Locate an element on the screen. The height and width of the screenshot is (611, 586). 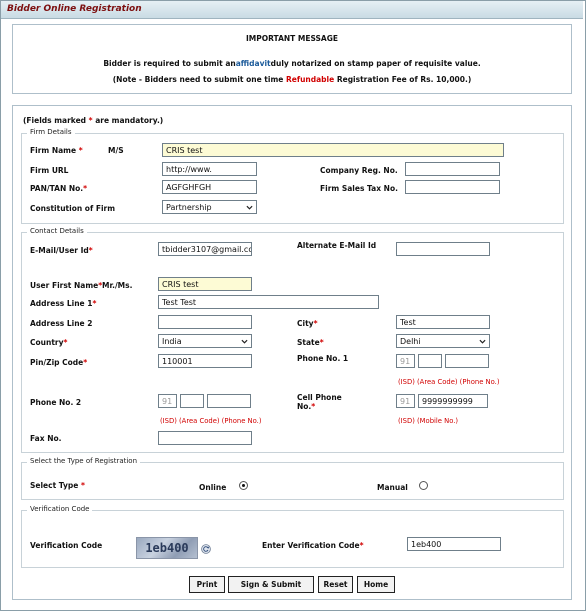
city-input: Test is located at coordinates (443, 322).